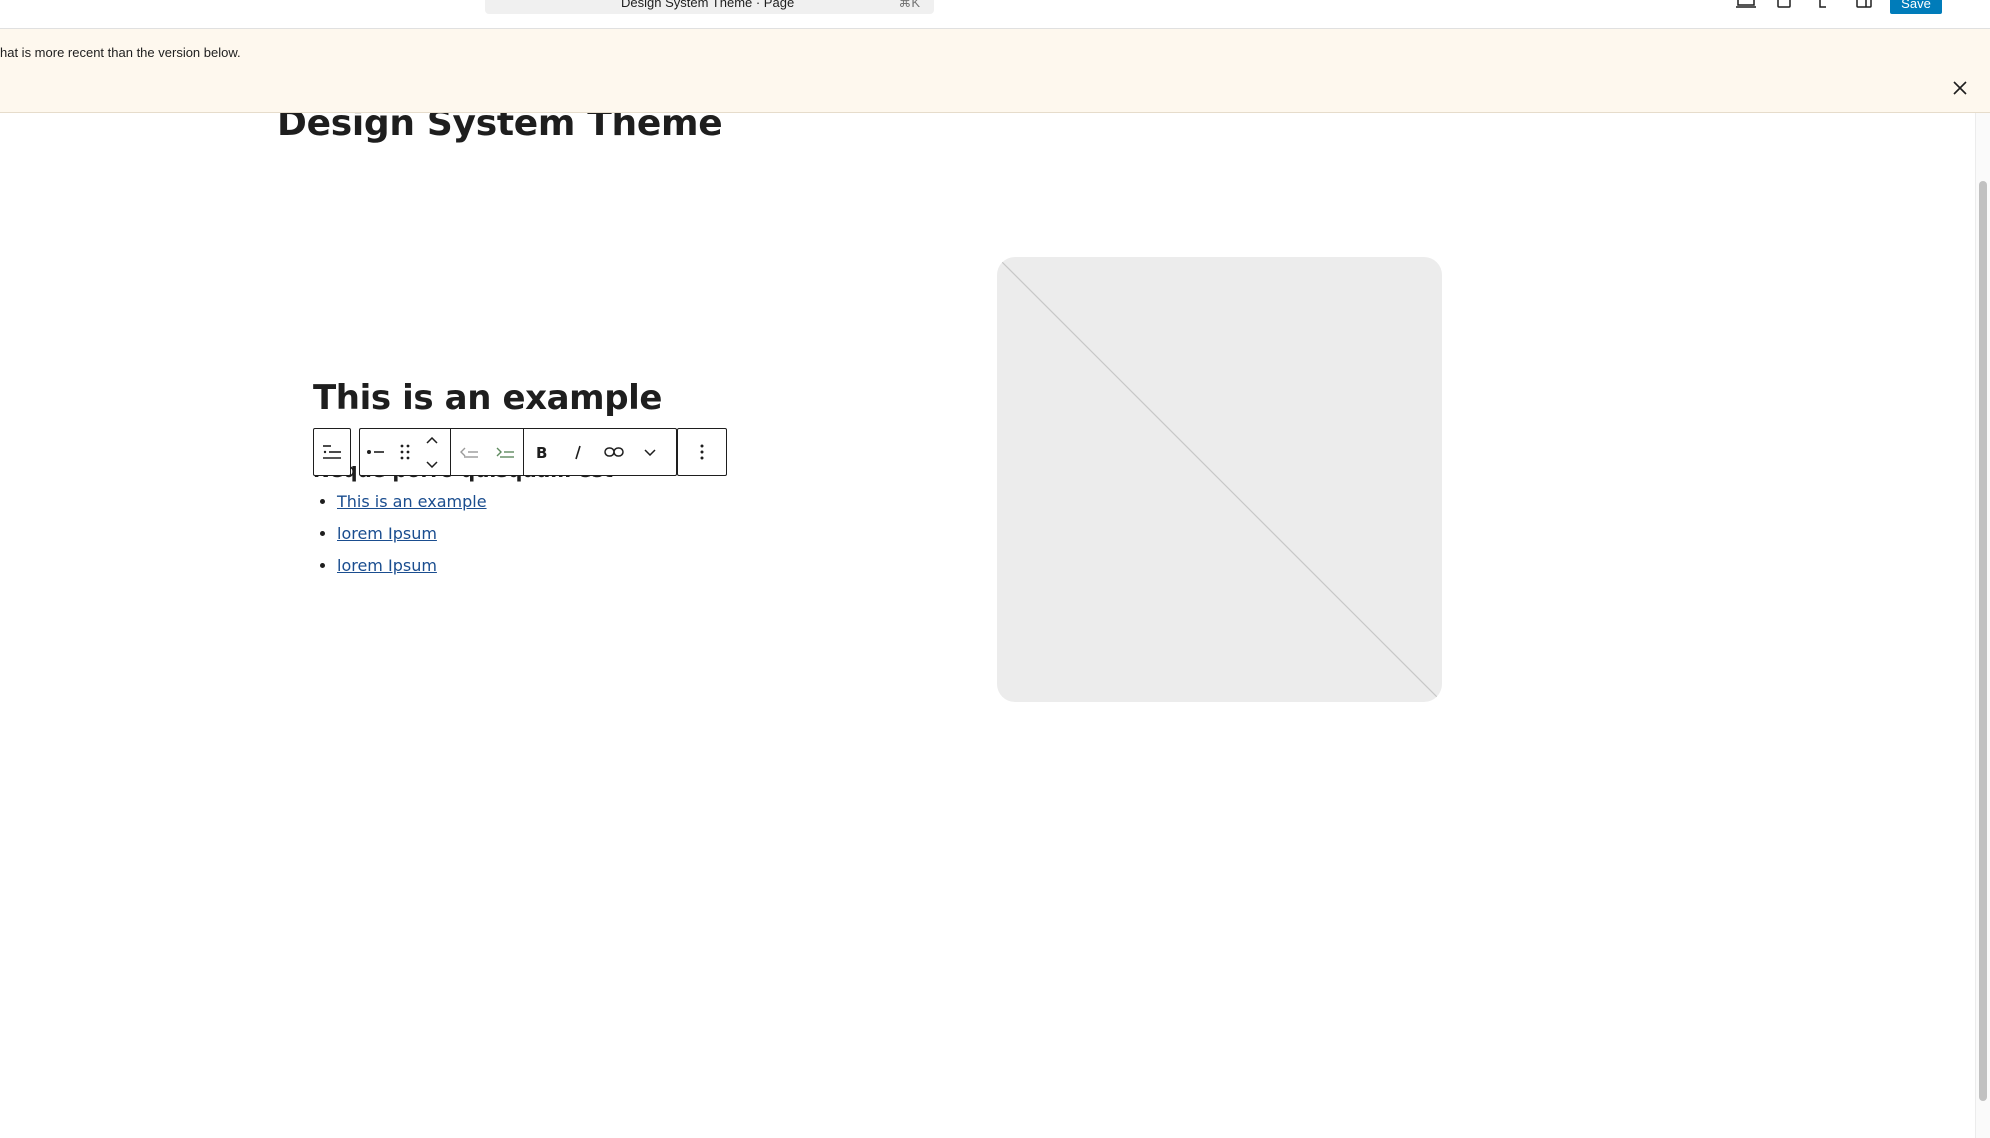 Image resolution: width=1990 pixels, height=1138 pixels. I want to click on italic-icon, so click(578, 452).